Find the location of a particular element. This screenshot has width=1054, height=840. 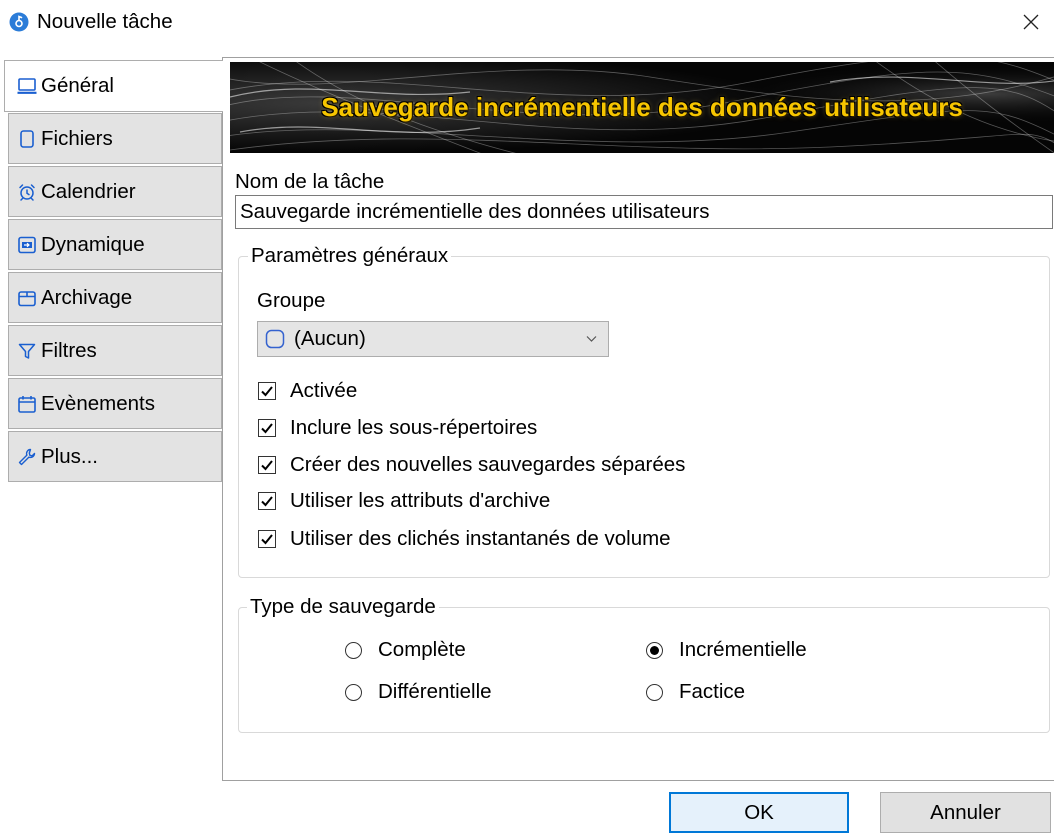

tab-filters-label: Filtres is located at coordinates (69, 350).